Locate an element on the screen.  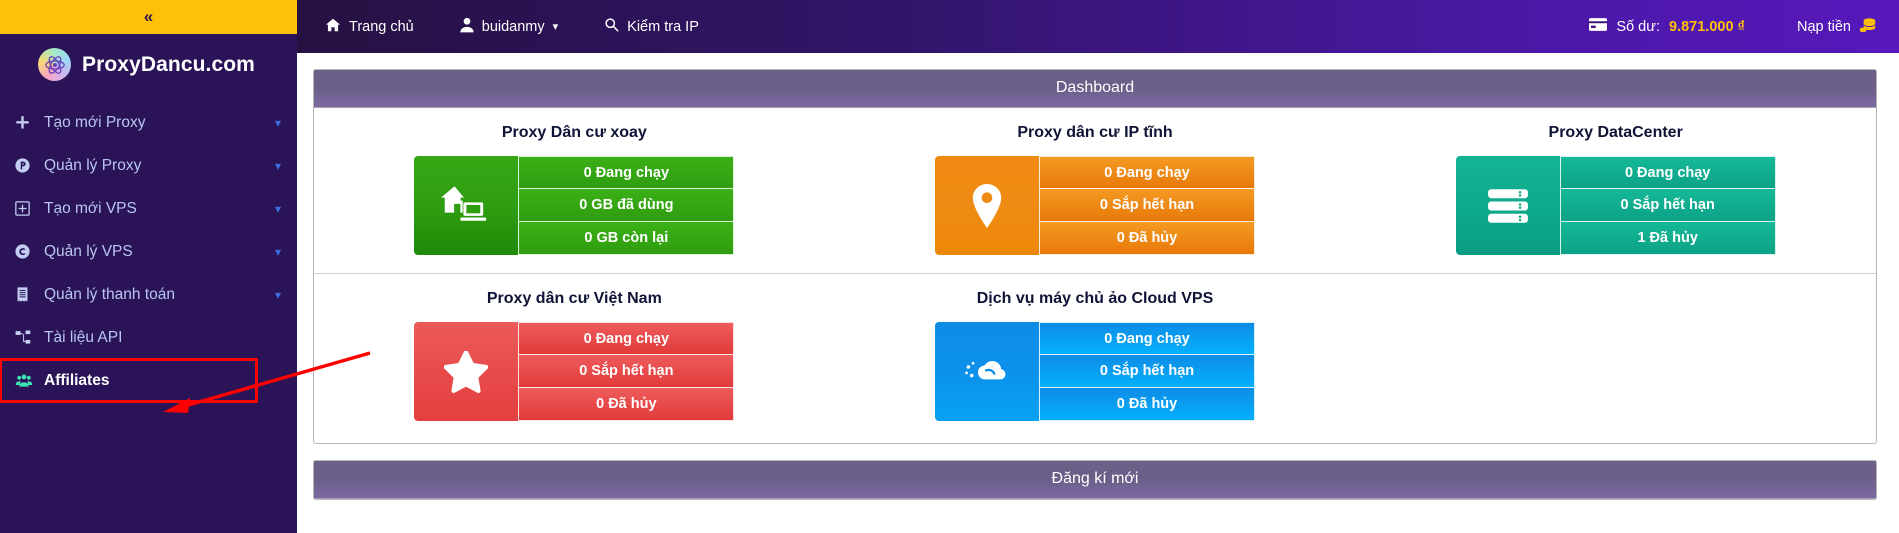
map-pin-icon is located at coordinates (987, 205).